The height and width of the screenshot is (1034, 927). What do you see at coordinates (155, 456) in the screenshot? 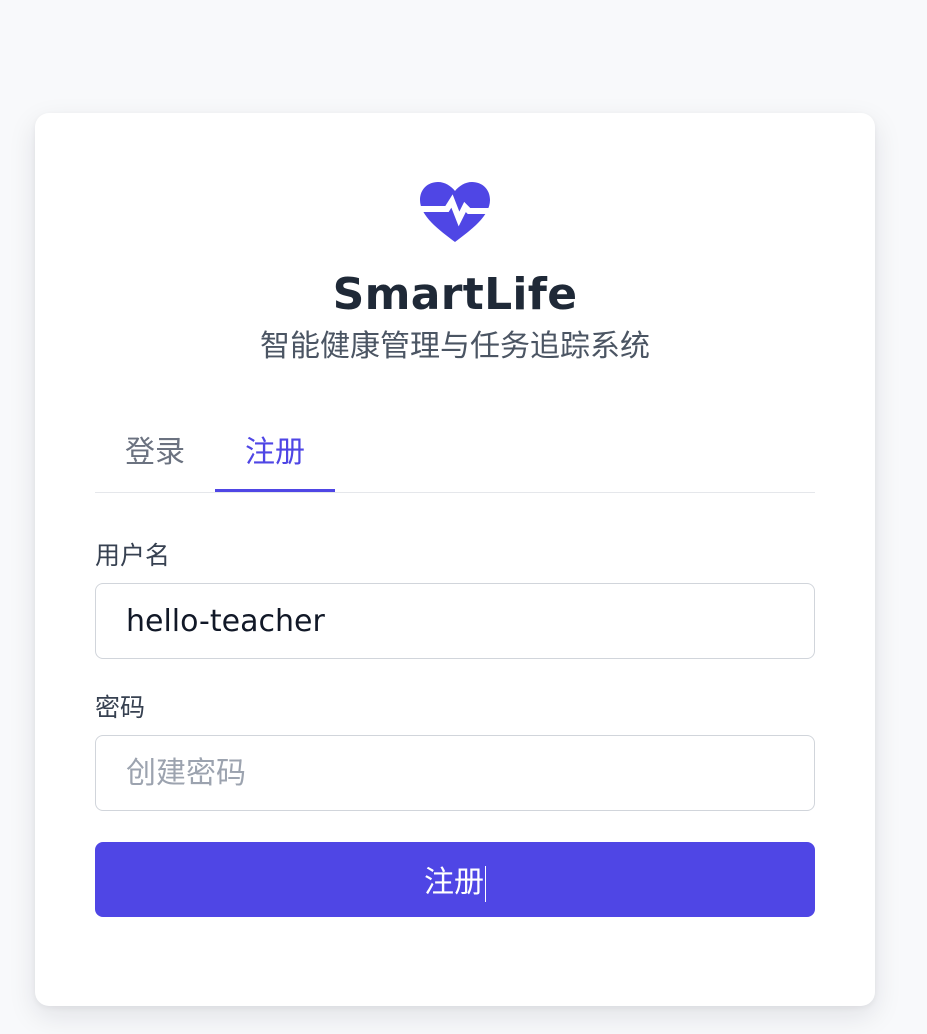
I see `tab-login: 登录` at bounding box center [155, 456].